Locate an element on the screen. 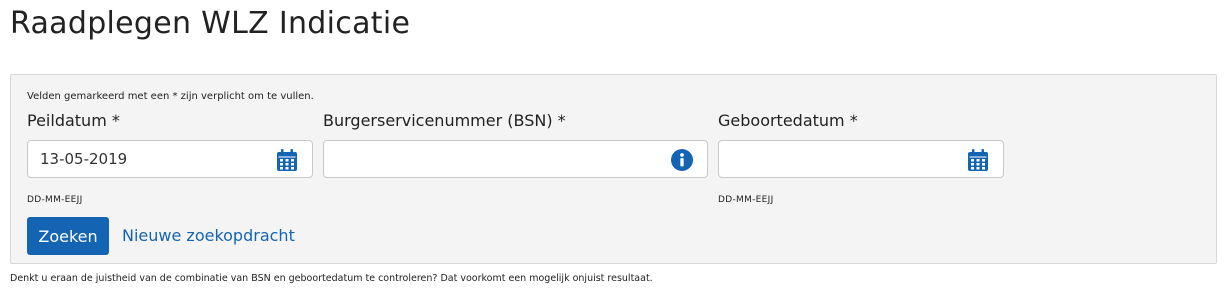  peildatum-field-wrapper is located at coordinates (170, 159).